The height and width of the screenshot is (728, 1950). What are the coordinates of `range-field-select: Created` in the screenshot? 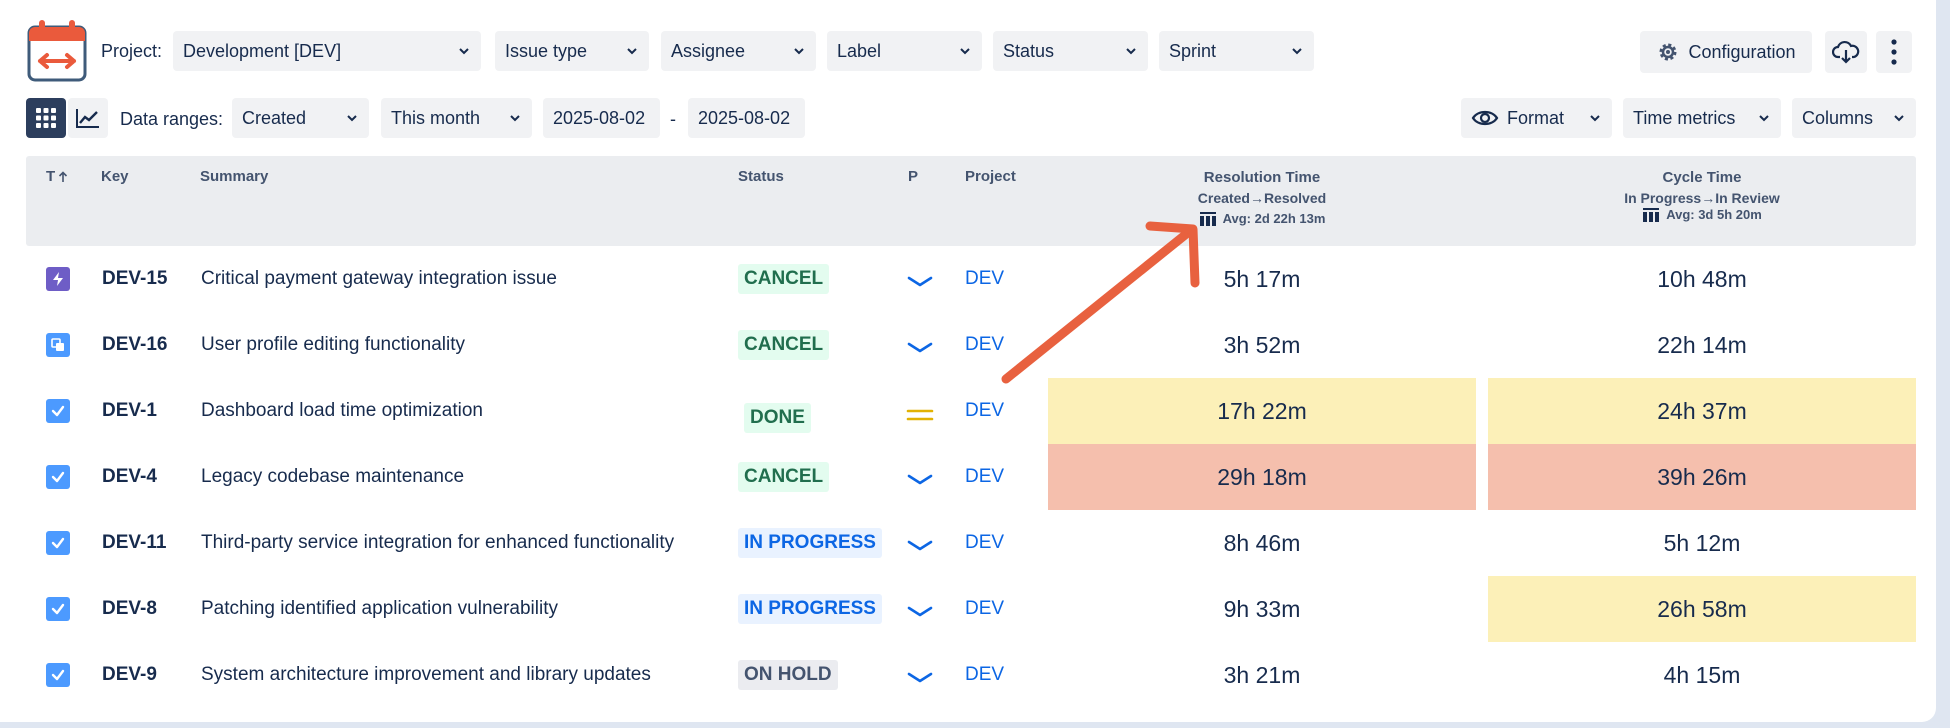 It's located at (300, 118).